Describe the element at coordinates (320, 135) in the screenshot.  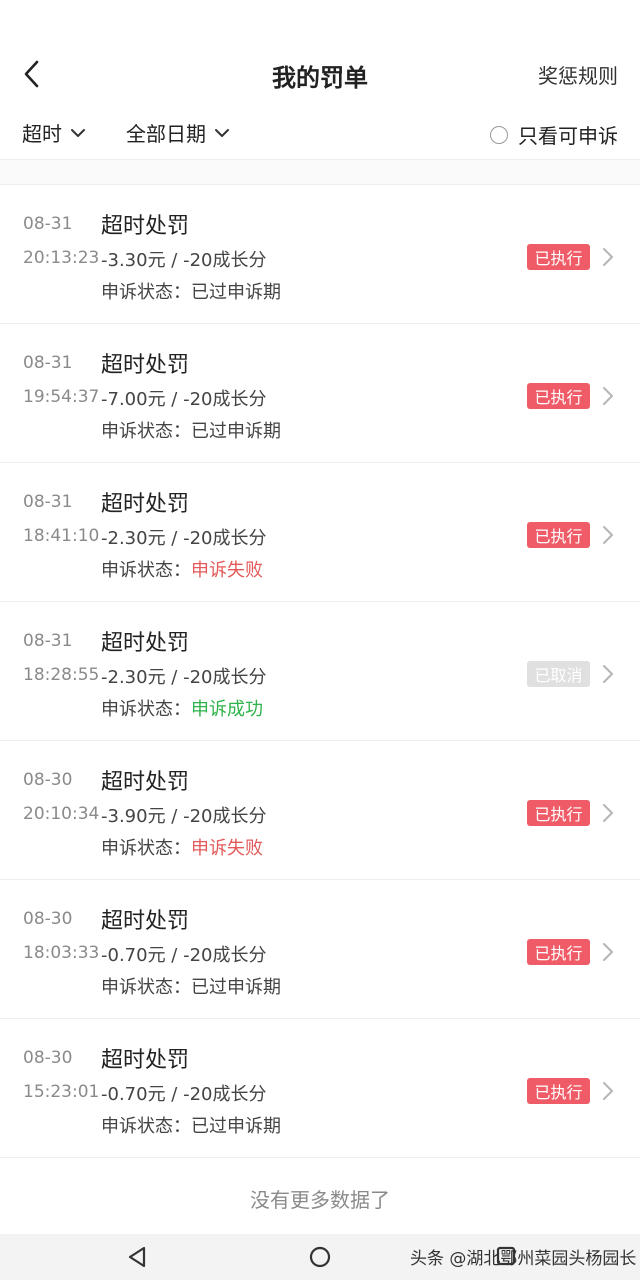
I see `filter-bar: 超时 全部日期 只看可申诉` at that location.